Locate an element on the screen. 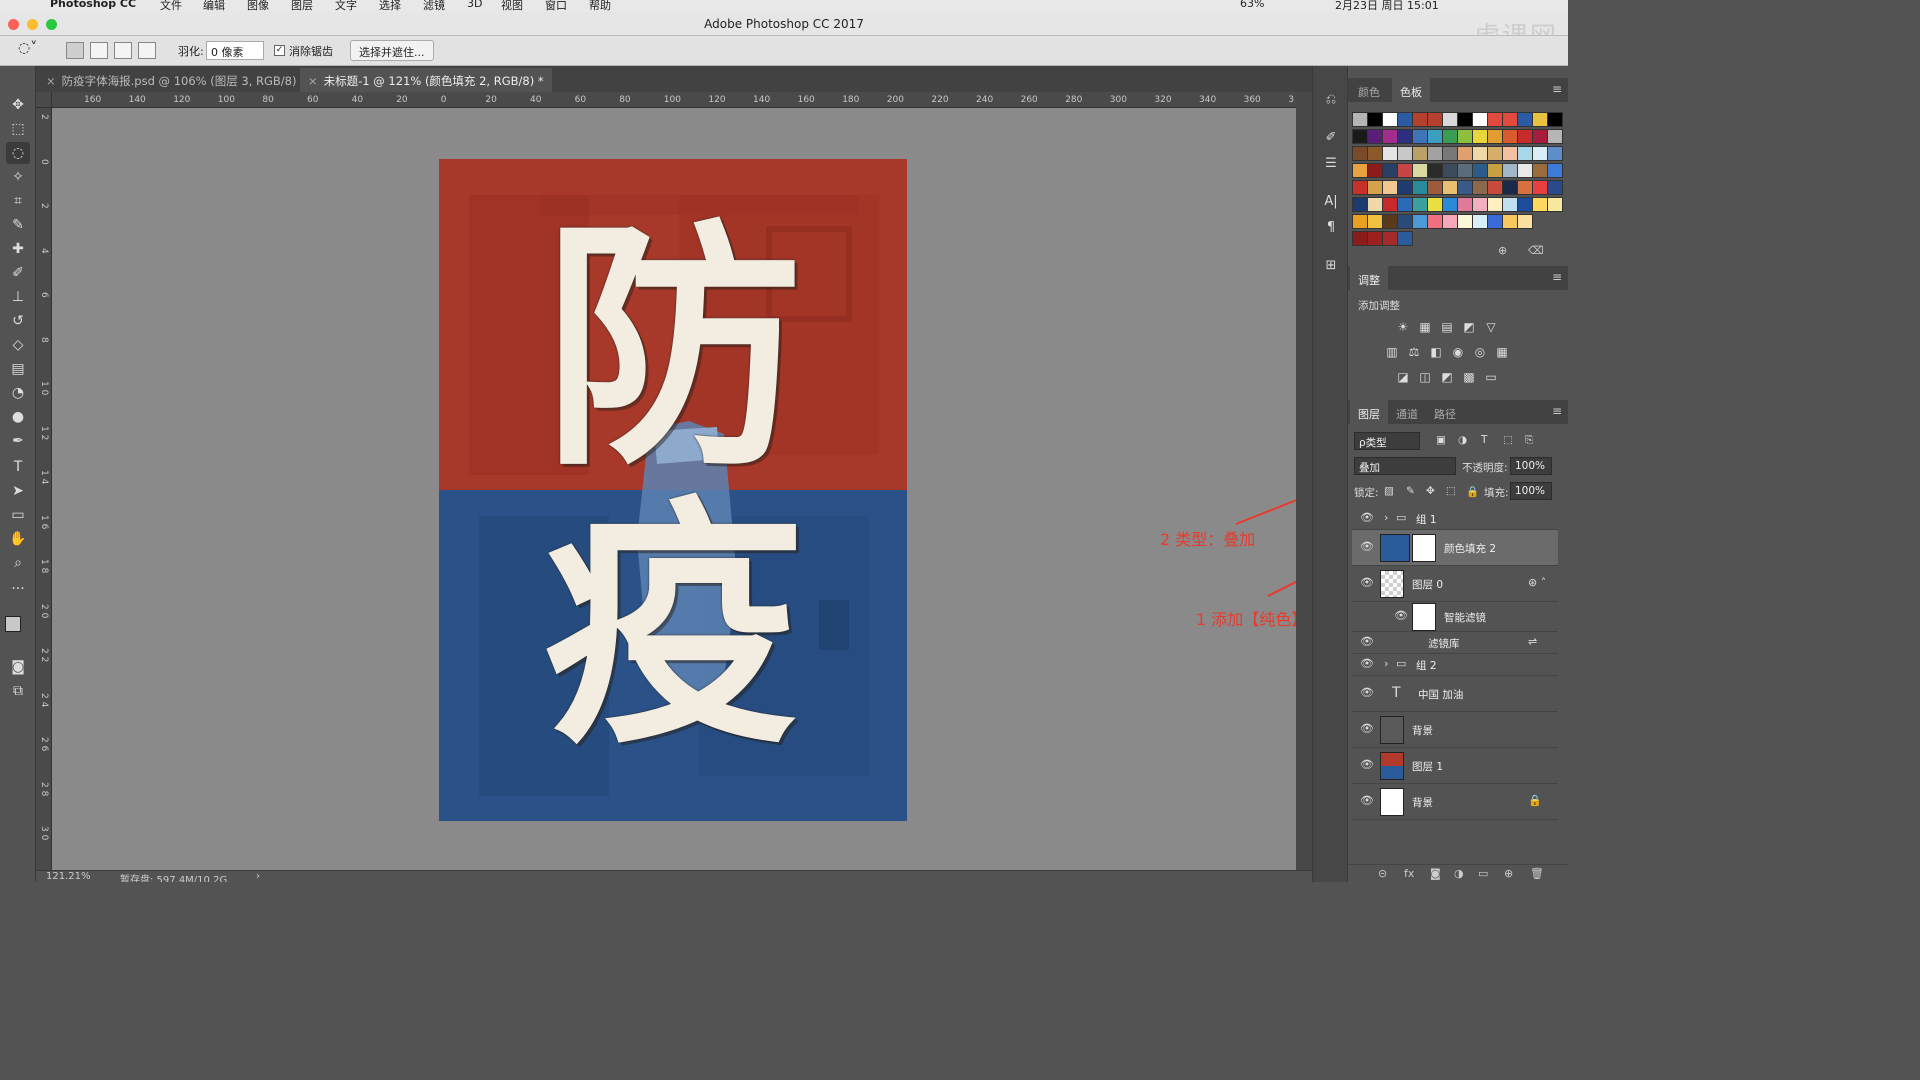 This screenshot has height=1080, width=1920. selective-color-icon: ▩ is located at coordinates (1469, 377).